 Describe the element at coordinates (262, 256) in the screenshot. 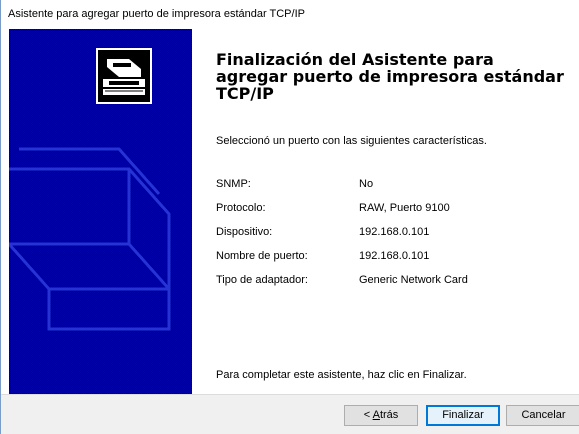

I see `property-label: Nombre de puerto:` at that location.